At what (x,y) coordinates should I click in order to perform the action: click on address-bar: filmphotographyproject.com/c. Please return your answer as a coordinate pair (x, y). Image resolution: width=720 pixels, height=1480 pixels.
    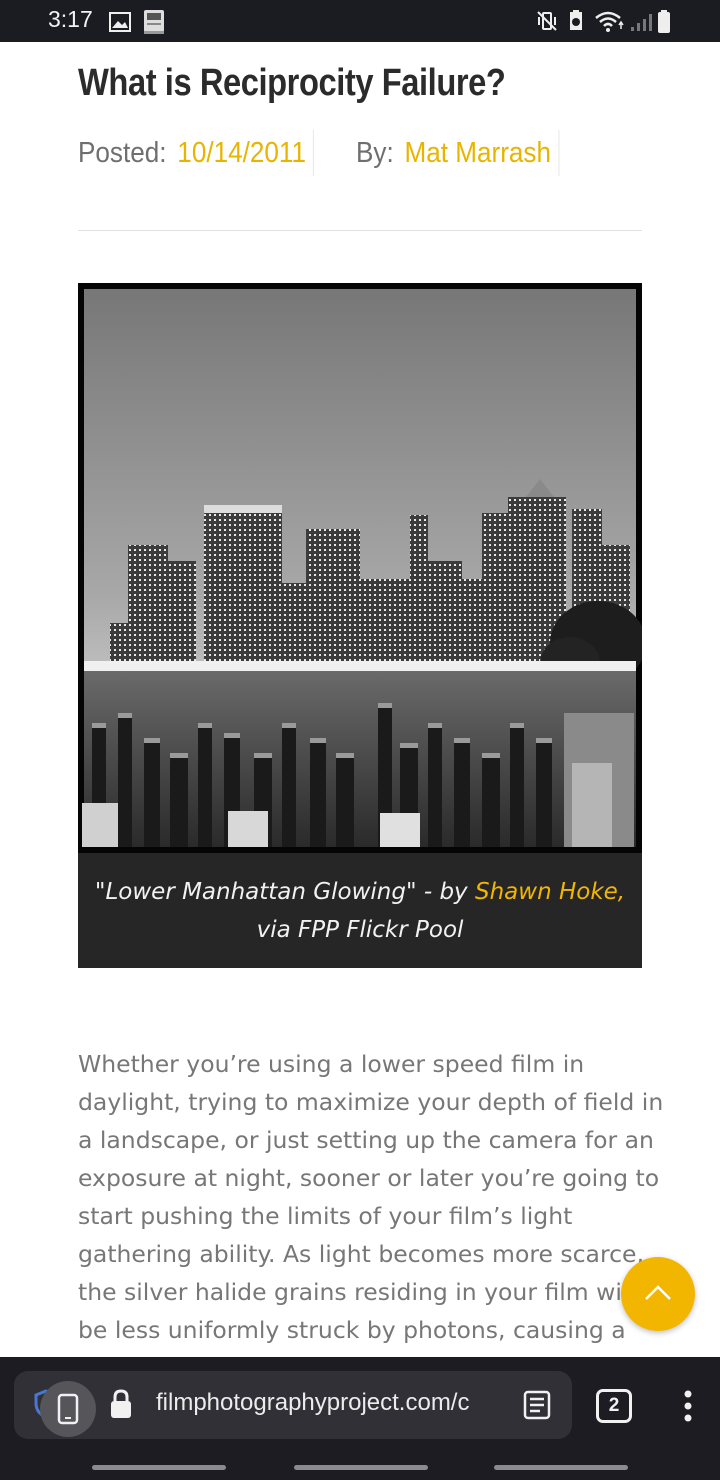
    Looking at the image, I should click on (293, 1405).